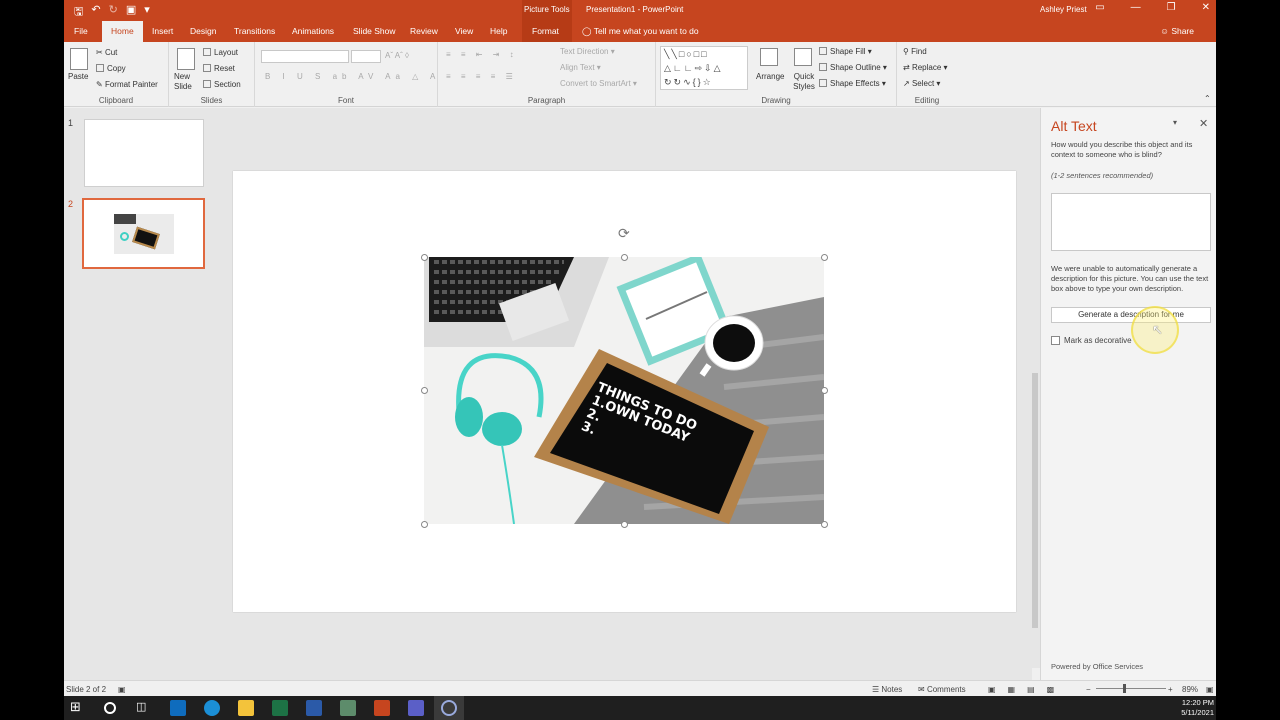  What do you see at coordinates (845, 51) in the screenshot?
I see `shape-fill-button: Shape Fill ▾` at bounding box center [845, 51].